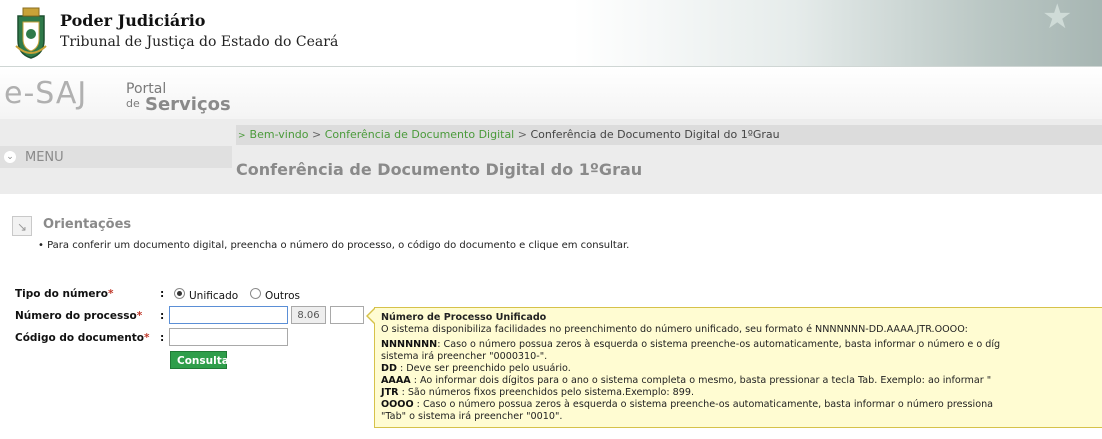  Describe the element at coordinates (188, 104) in the screenshot. I see `portal-servicos-label: Serviços` at that location.